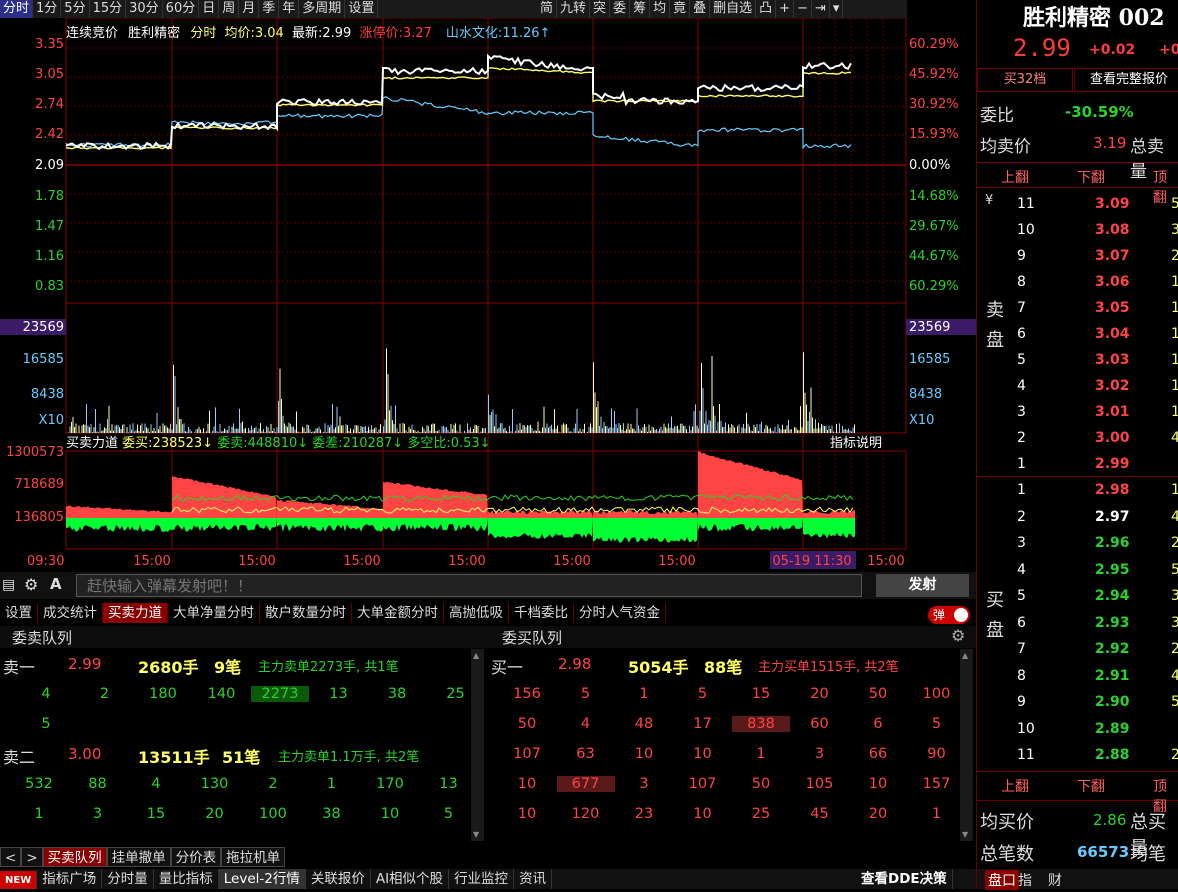 Image resolution: width=1178 pixels, height=892 pixels. What do you see at coordinates (660, 9) in the screenshot?
I see `tool-button-5: 均` at bounding box center [660, 9].